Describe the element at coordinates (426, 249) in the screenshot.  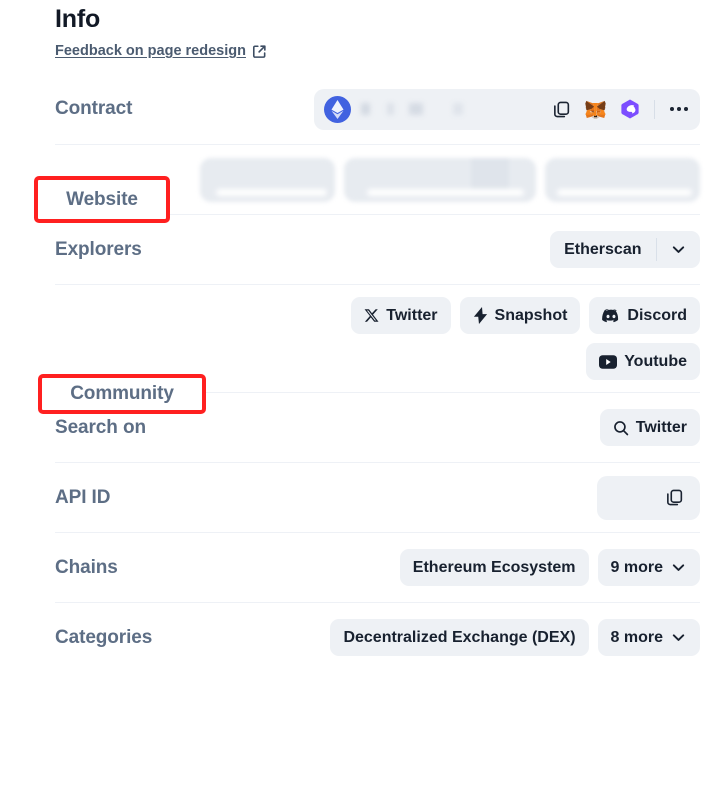
I see `row-value-explorers: Etherscan` at that location.